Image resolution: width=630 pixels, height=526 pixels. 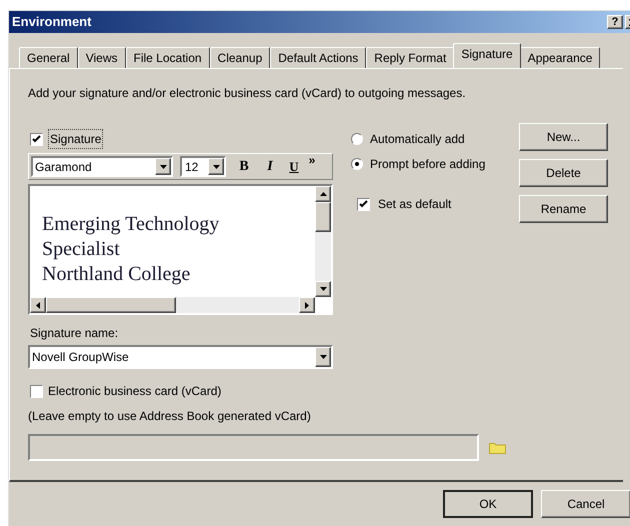 What do you see at coordinates (52, 22) in the screenshot?
I see `window-title: Environment` at bounding box center [52, 22].